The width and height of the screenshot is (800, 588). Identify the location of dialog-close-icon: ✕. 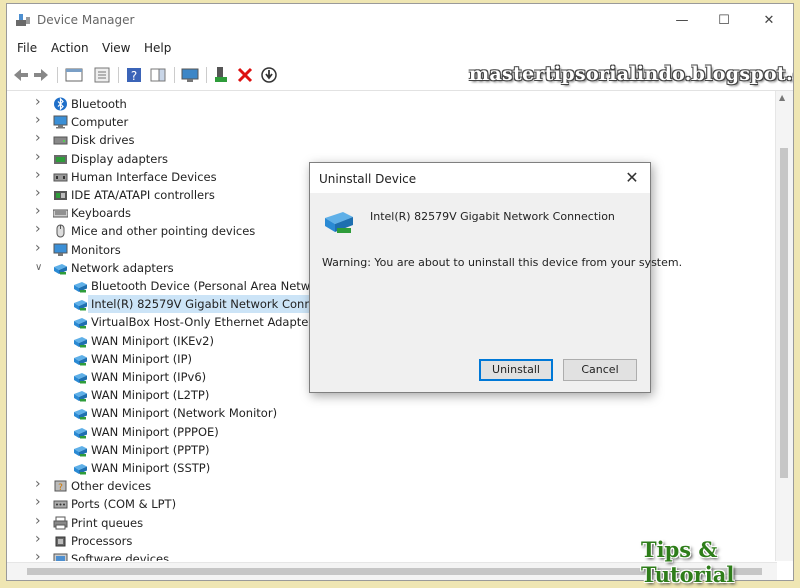
(632, 178).